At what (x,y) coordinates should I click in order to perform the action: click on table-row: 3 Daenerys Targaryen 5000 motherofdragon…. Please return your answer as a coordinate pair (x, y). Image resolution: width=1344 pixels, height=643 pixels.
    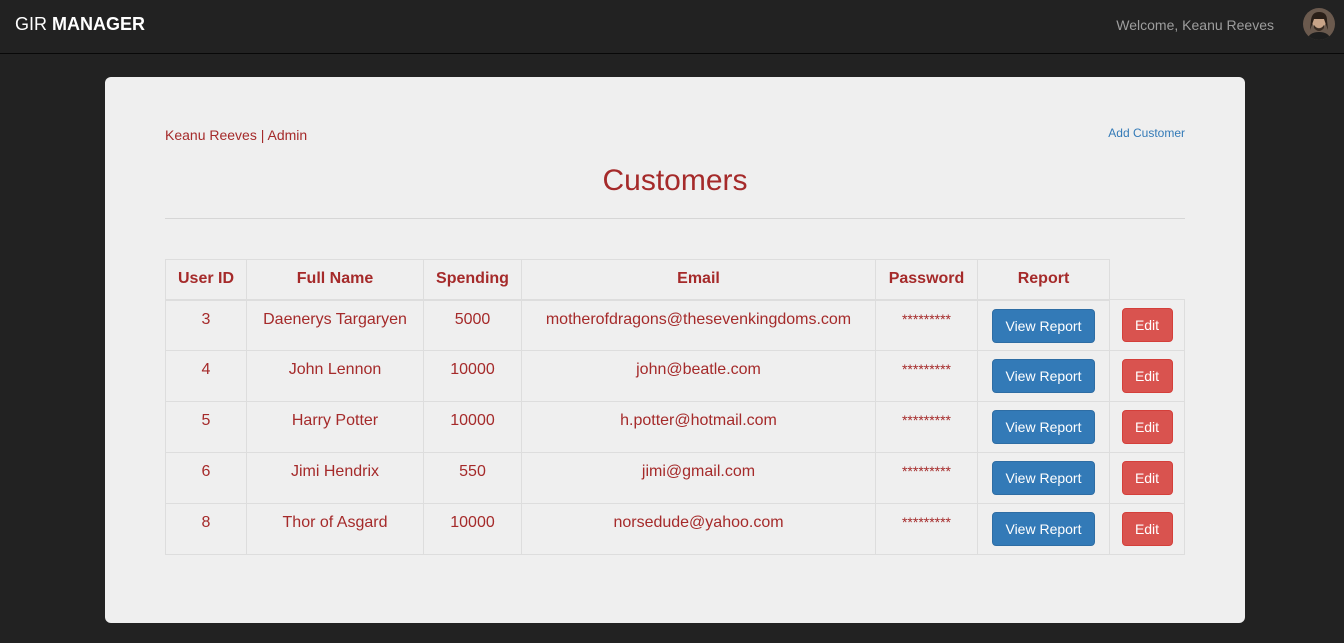
    Looking at the image, I should click on (675, 325).